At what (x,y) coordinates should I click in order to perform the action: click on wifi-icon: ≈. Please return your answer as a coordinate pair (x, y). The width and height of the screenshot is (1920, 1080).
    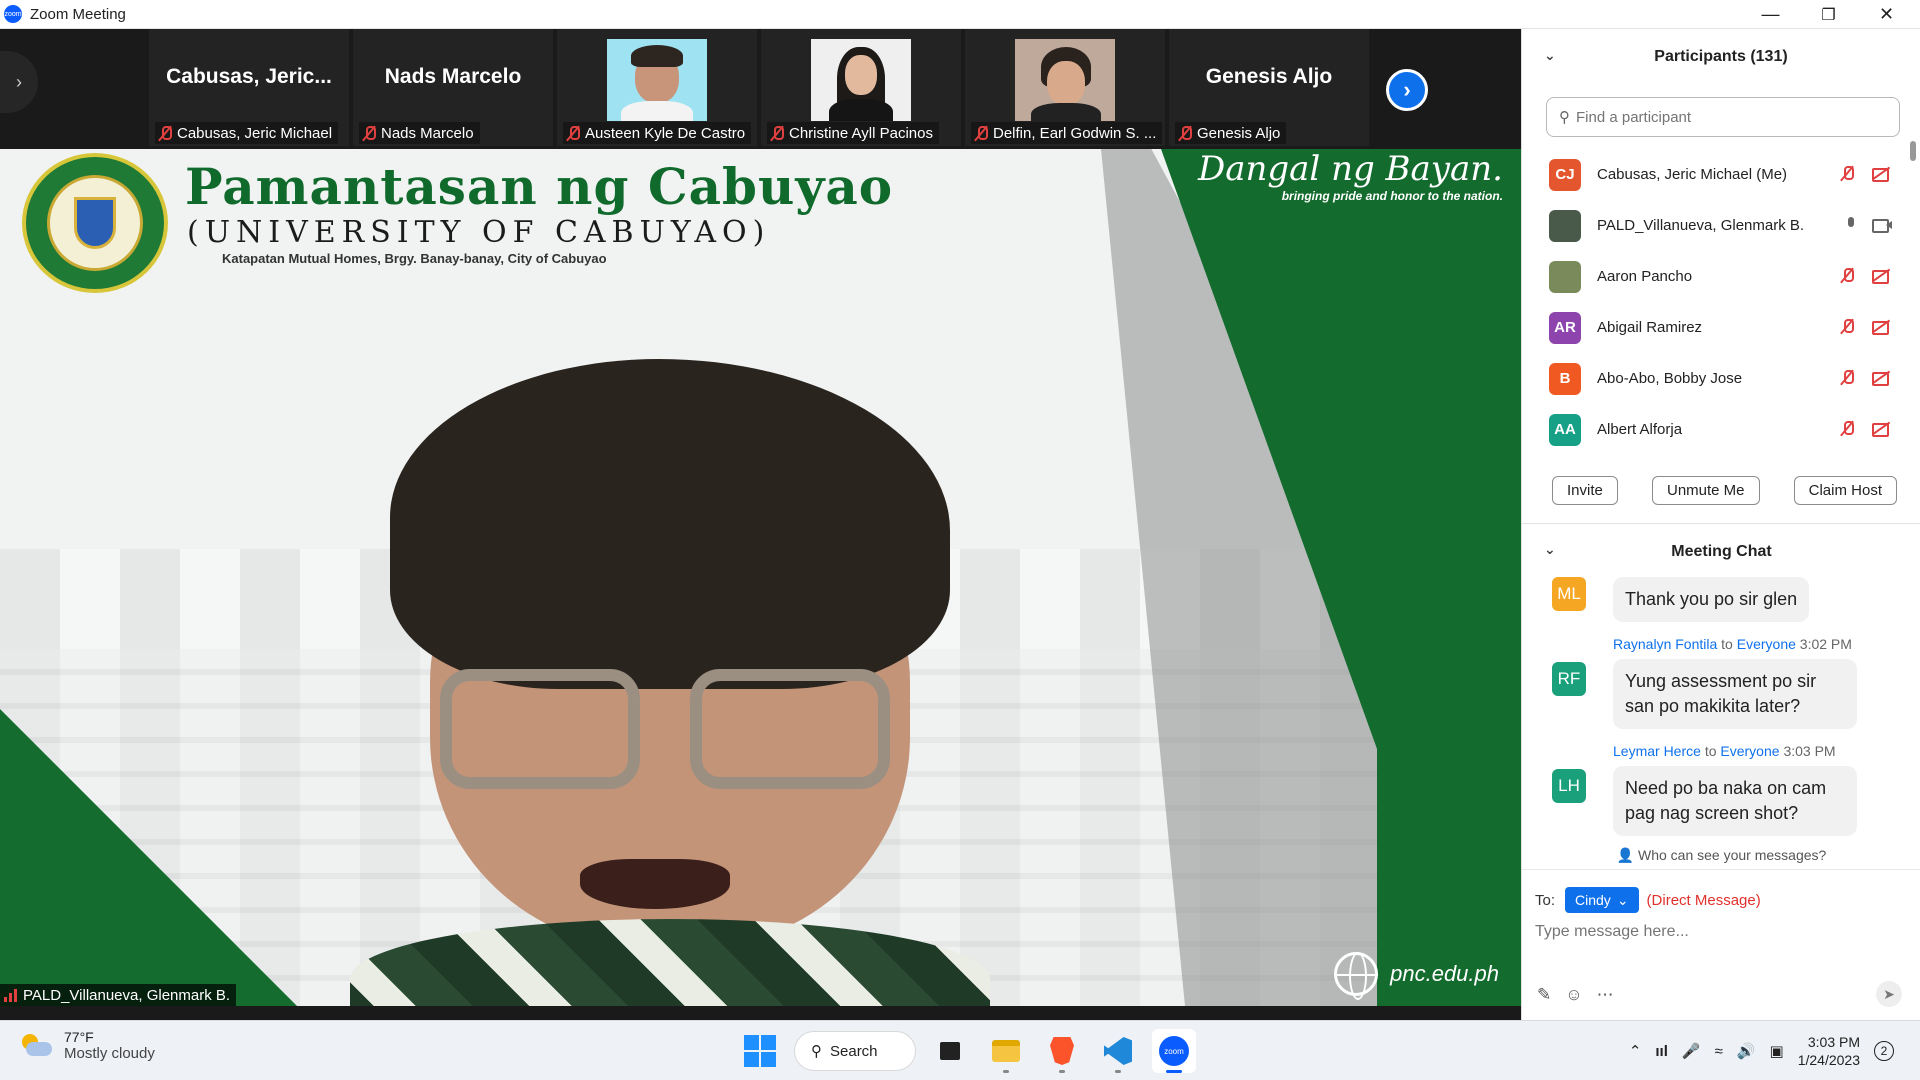
    Looking at the image, I should click on (1719, 1051).